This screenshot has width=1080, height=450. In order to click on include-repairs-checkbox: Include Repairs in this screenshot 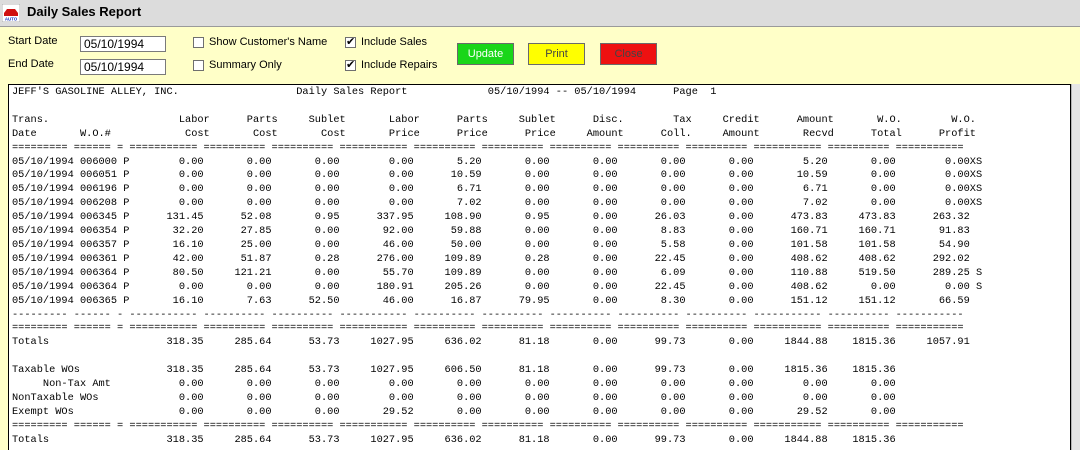, I will do `click(391, 64)`.